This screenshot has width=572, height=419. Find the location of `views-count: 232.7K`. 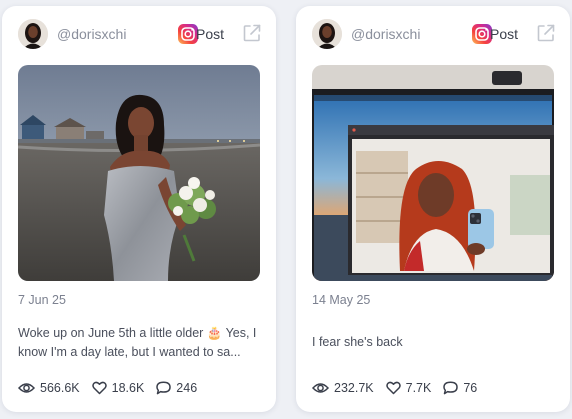

views-count: 232.7K is located at coordinates (354, 388).